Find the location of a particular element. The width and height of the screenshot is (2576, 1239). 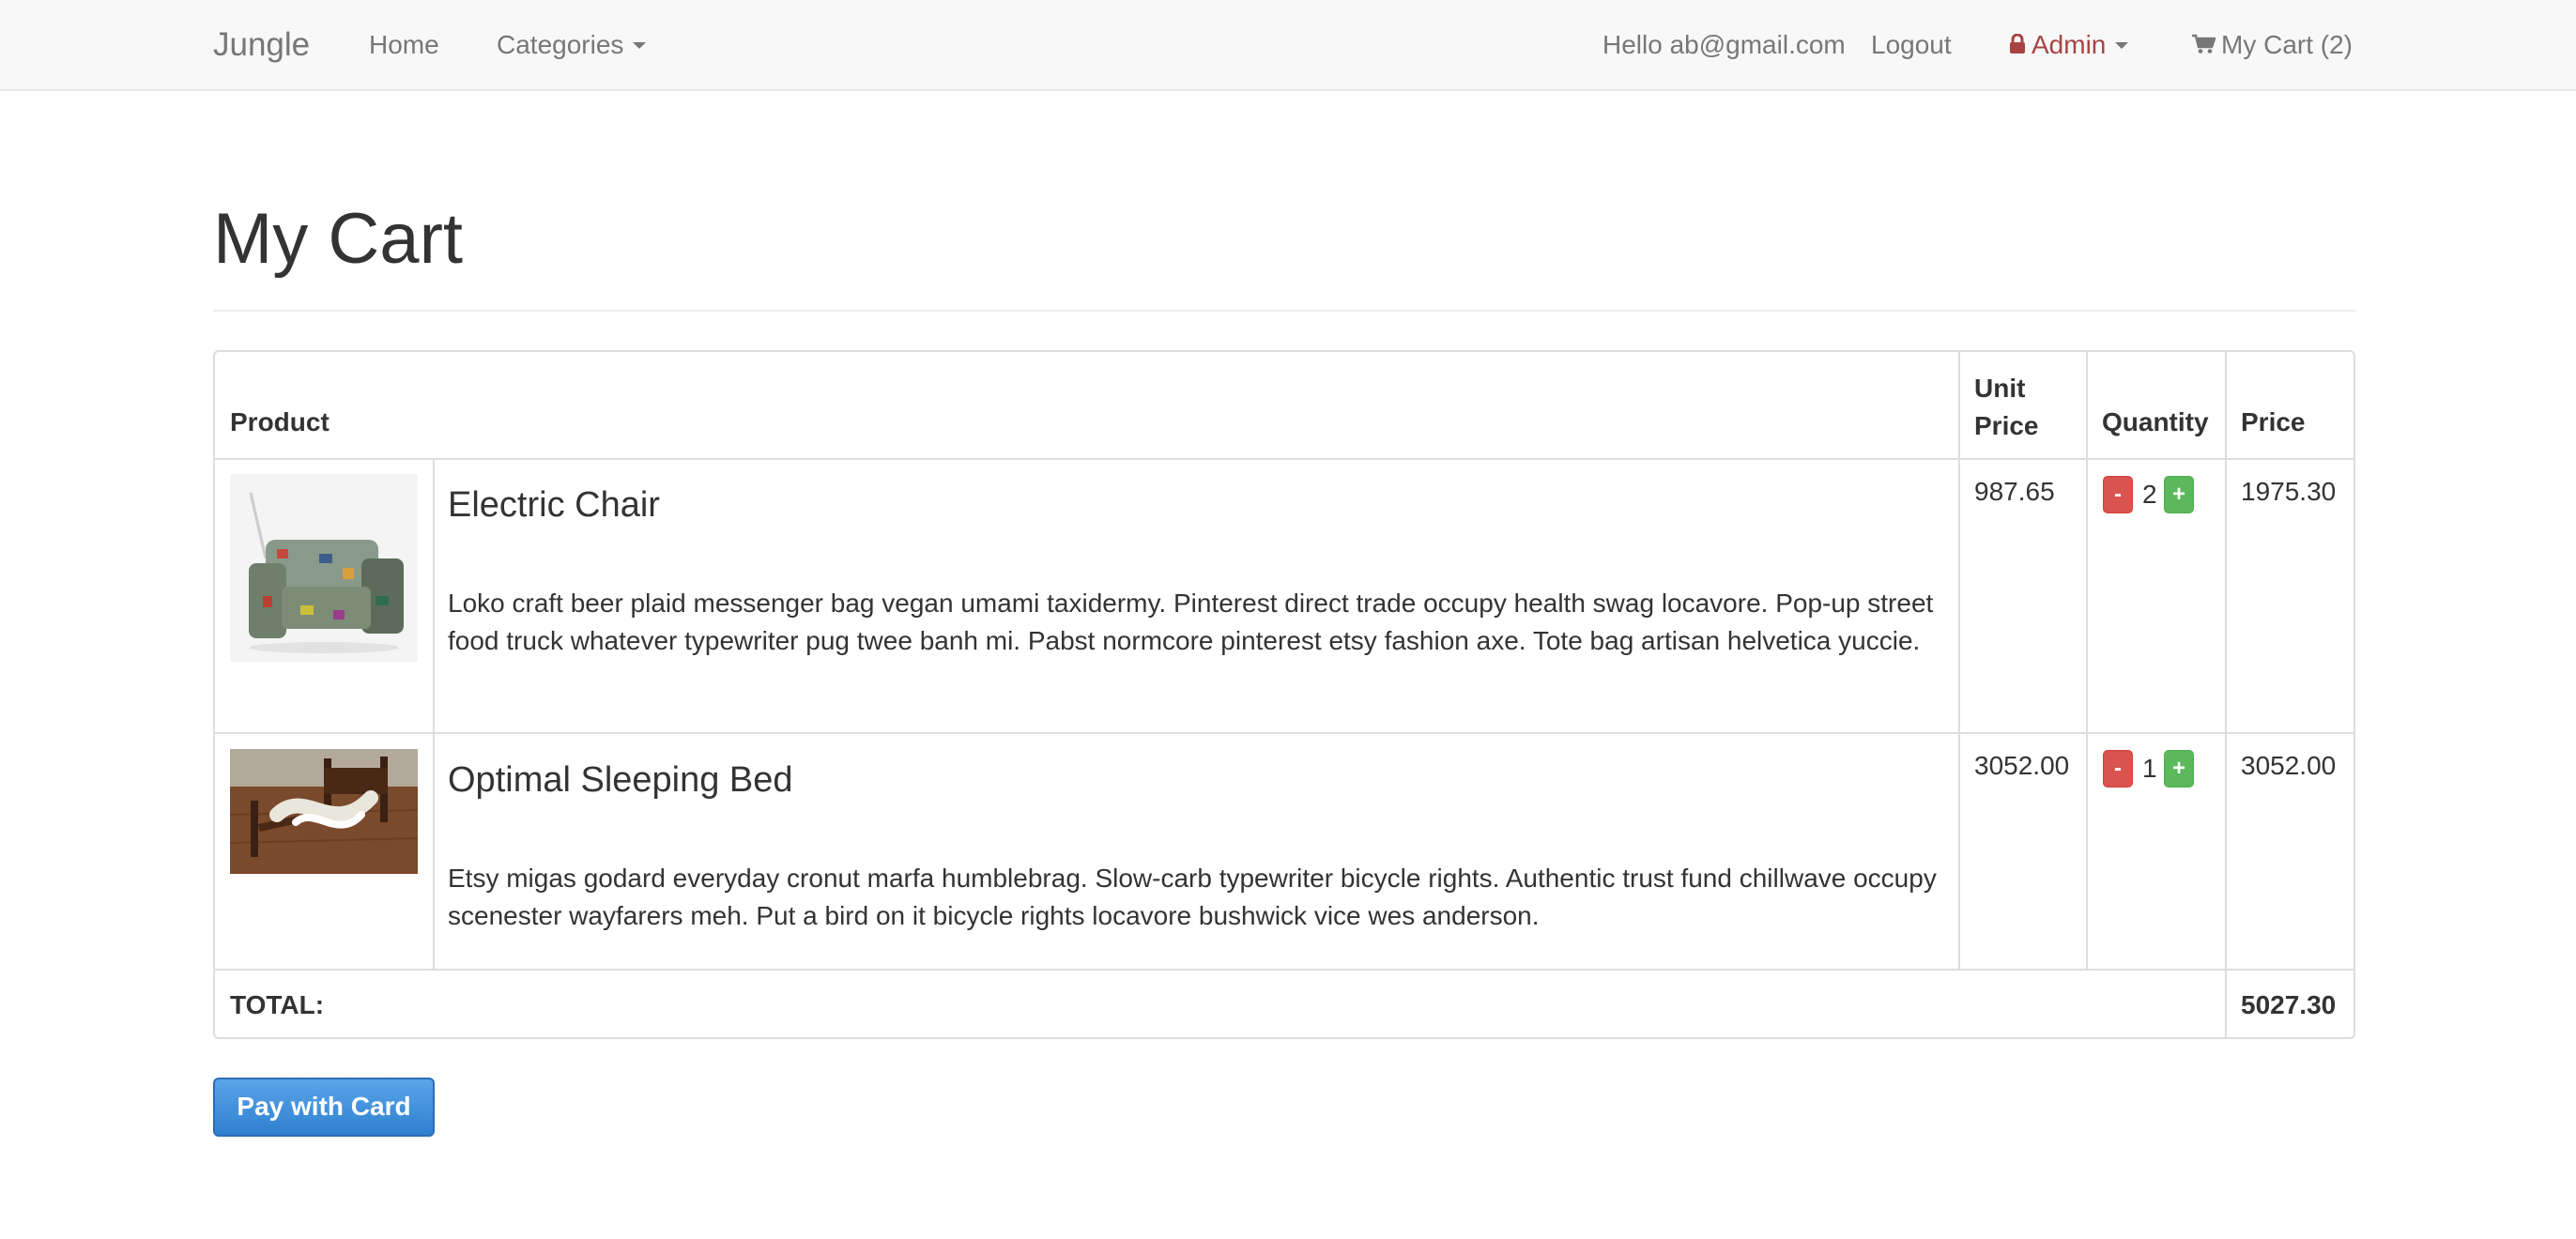

column-header-product: Product is located at coordinates (280, 421).